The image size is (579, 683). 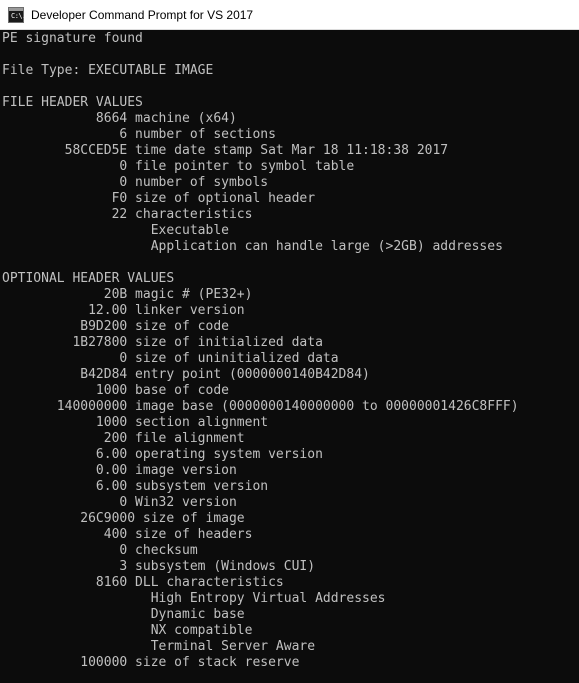 I want to click on console-line: 0 checksum, so click(x=100, y=550).